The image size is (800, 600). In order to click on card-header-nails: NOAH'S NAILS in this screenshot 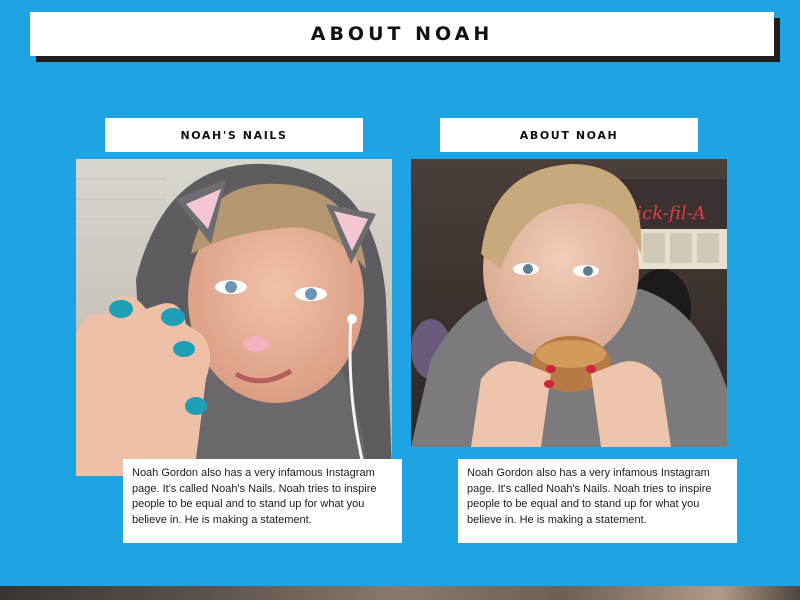, I will do `click(234, 135)`.